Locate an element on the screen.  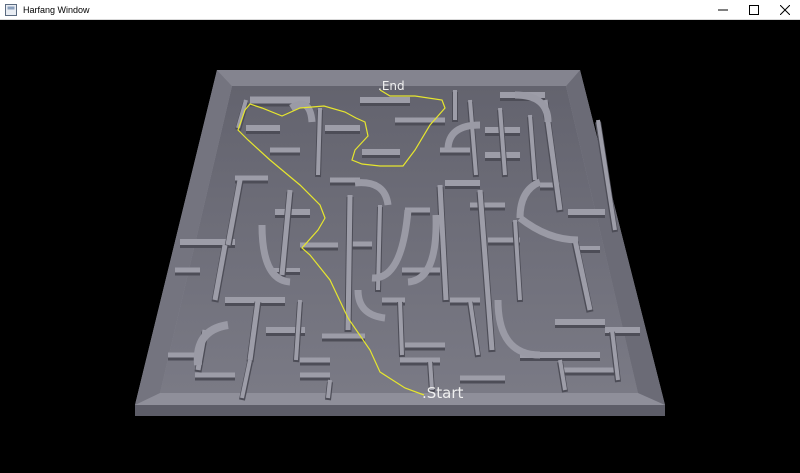
minimize-icon is located at coordinates (722, 9).